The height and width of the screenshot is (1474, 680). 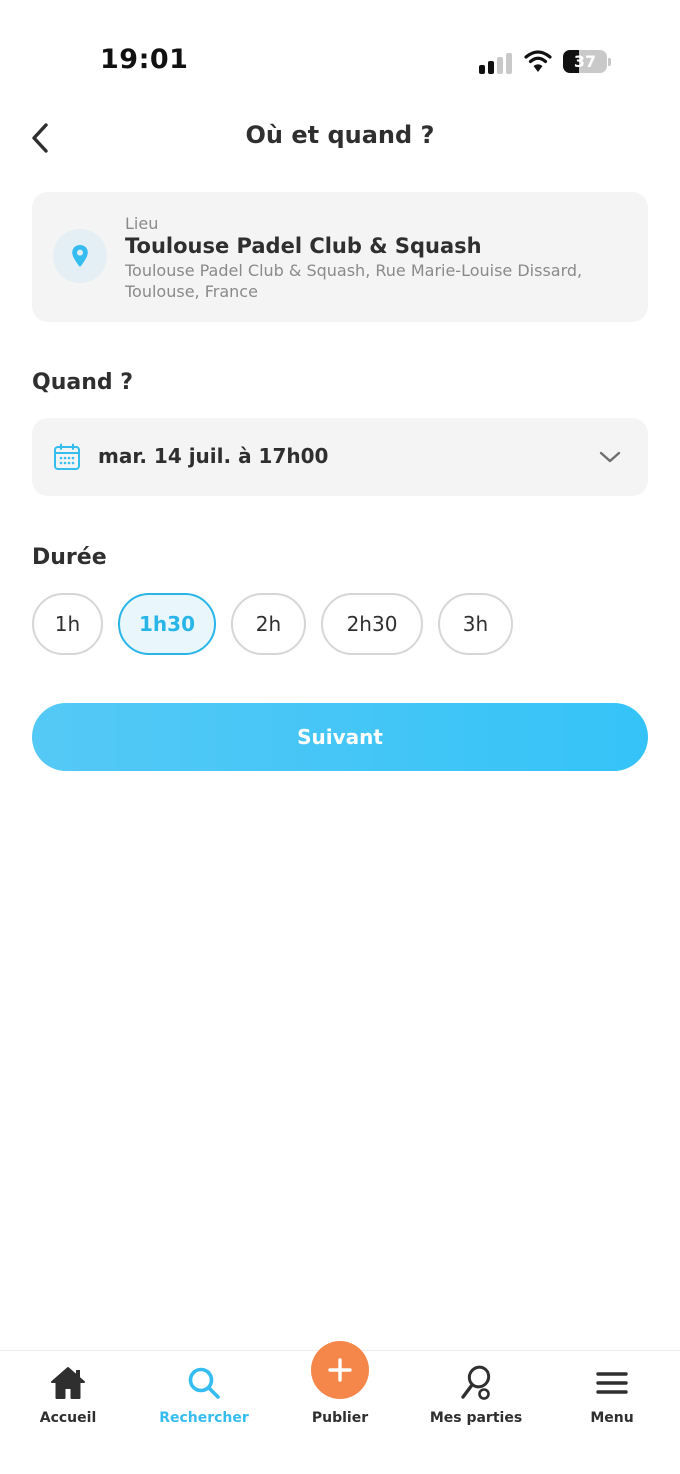 What do you see at coordinates (204, 1418) in the screenshot?
I see `nav-label-search: Rechercher` at bounding box center [204, 1418].